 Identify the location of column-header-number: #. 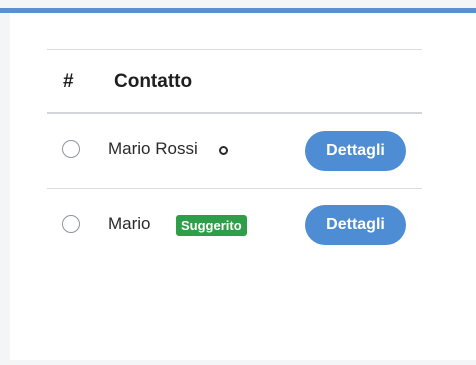
(68, 81).